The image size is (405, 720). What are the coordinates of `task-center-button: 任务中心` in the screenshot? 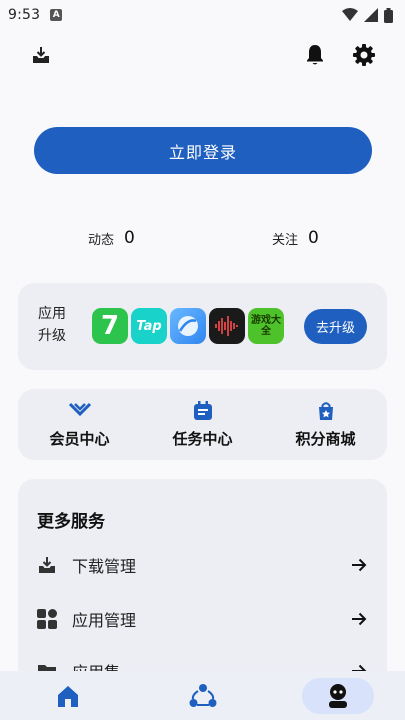 It's located at (202, 424).